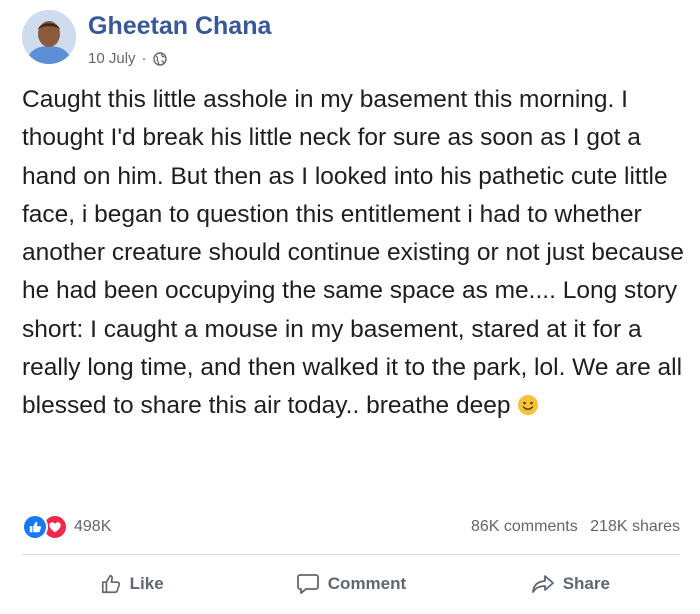 The height and width of the screenshot is (614, 700). I want to click on share-button: Share, so click(570, 584).